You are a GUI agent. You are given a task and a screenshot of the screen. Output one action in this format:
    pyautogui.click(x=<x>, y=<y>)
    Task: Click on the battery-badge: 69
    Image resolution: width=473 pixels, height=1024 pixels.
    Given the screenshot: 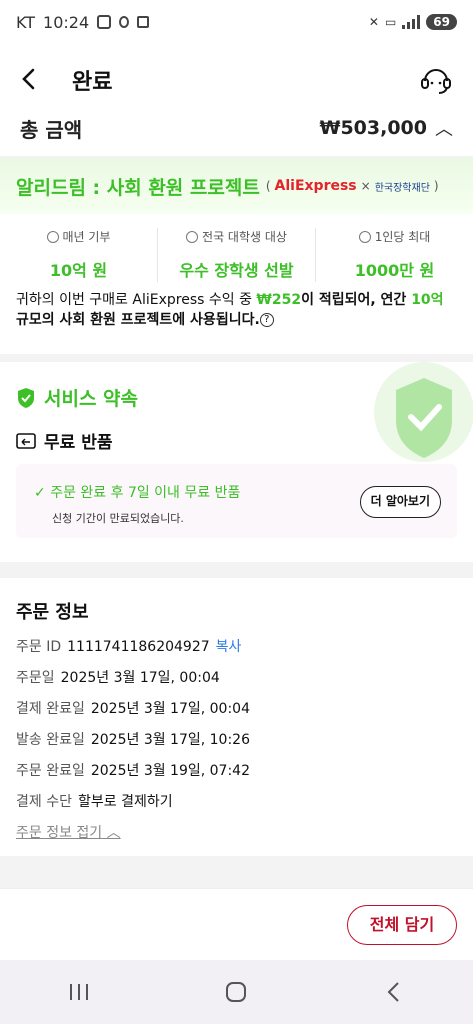 What is the action you would take?
    pyautogui.click(x=441, y=22)
    